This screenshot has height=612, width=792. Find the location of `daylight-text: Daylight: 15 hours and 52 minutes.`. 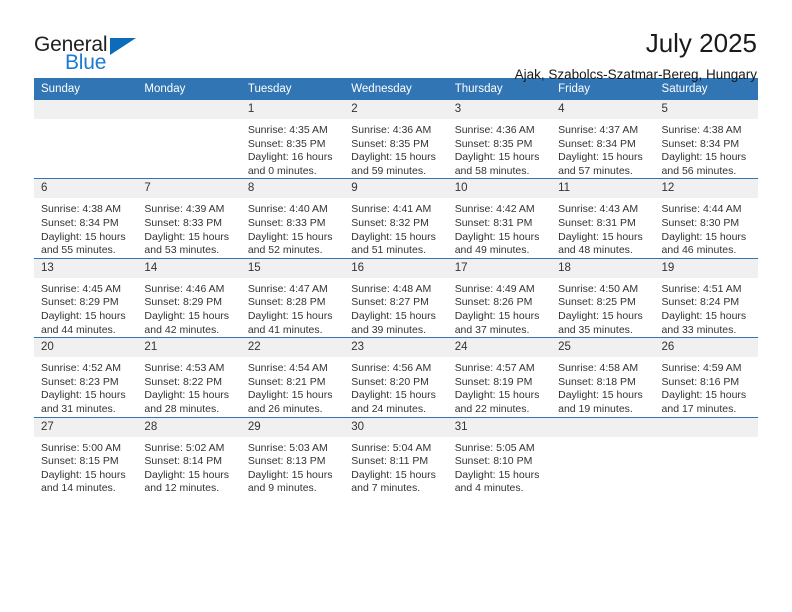

daylight-text: Daylight: 15 hours and 52 minutes. is located at coordinates (290, 243).